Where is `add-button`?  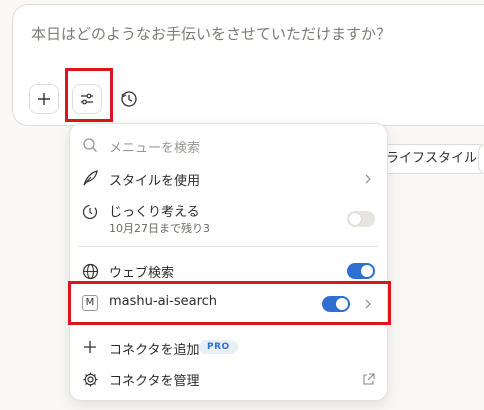
add-button is located at coordinates (44, 99).